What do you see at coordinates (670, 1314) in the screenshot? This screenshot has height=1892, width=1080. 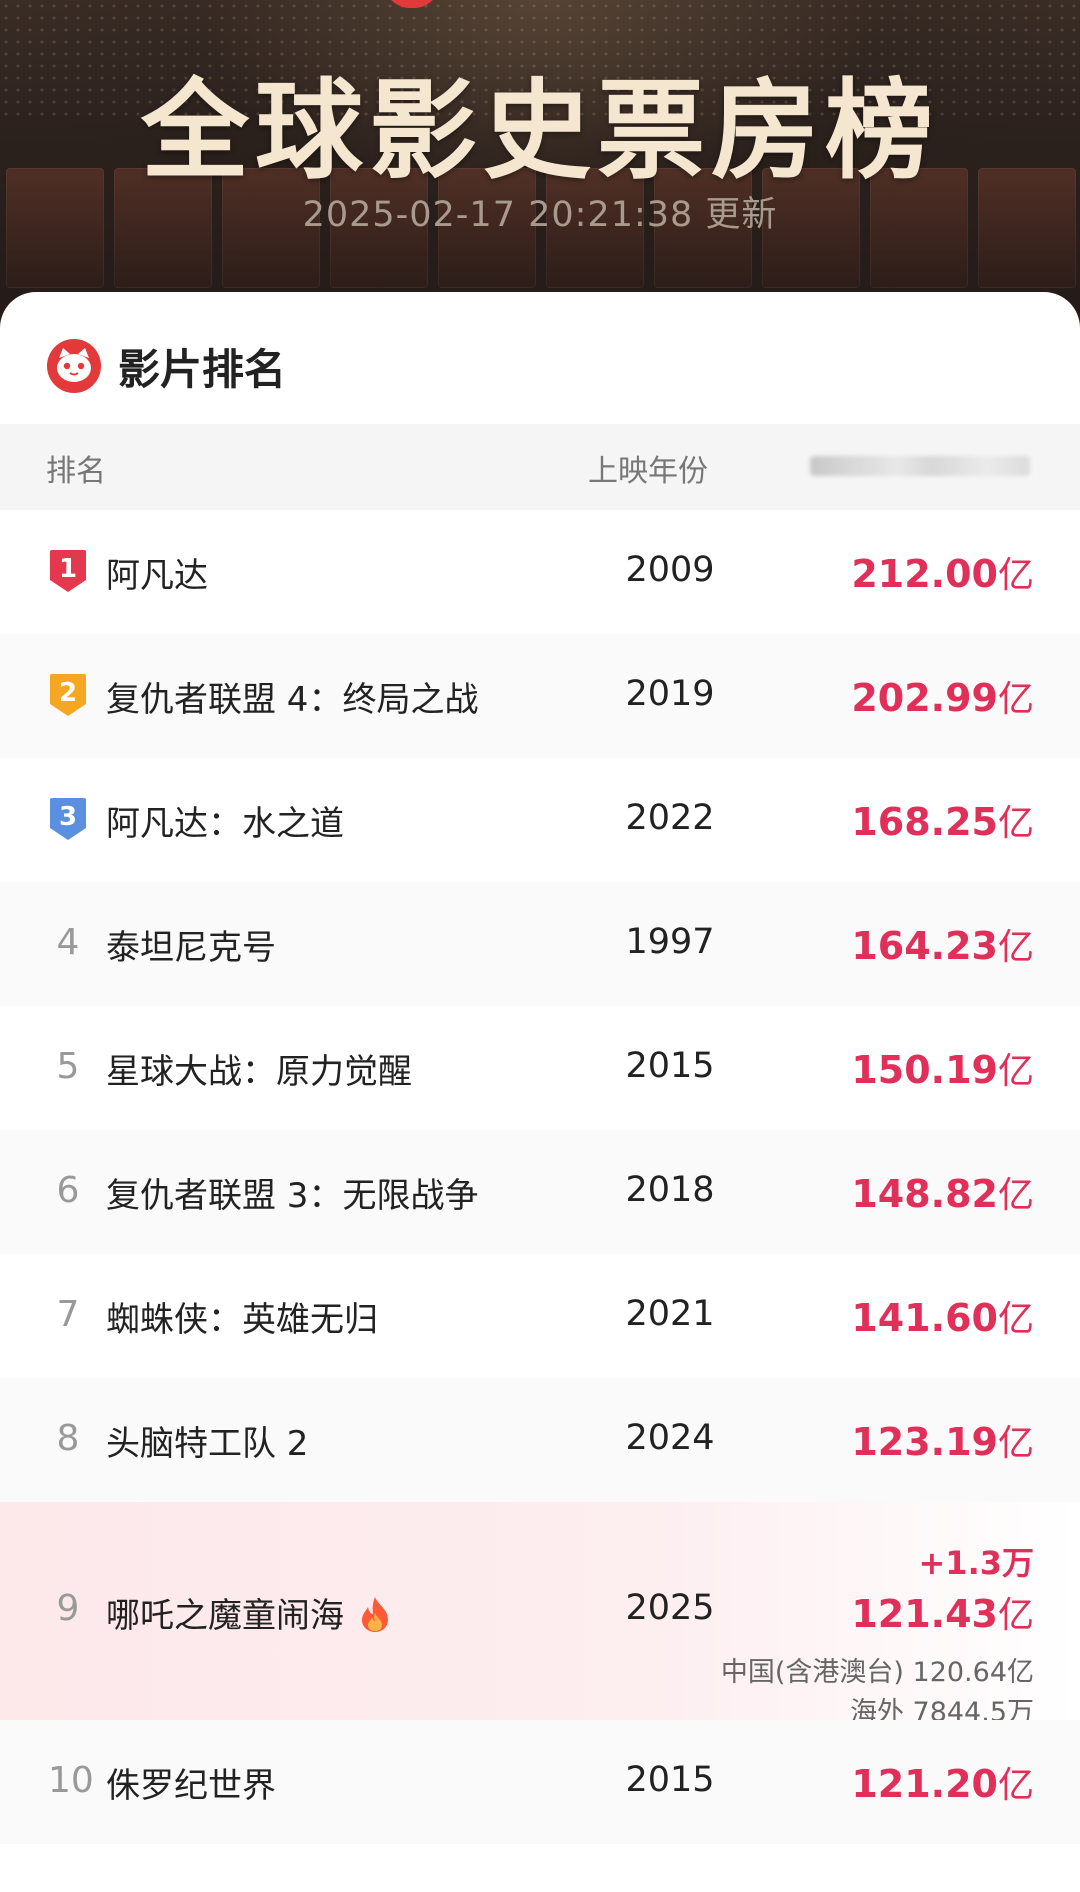 I see `release-year: 2021` at bounding box center [670, 1314].